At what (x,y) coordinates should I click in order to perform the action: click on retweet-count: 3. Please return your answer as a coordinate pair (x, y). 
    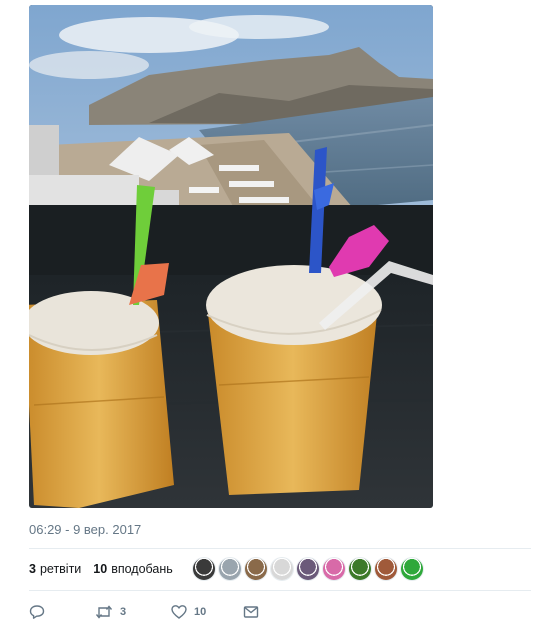
    Looking at the image, I should click on (32, 569).